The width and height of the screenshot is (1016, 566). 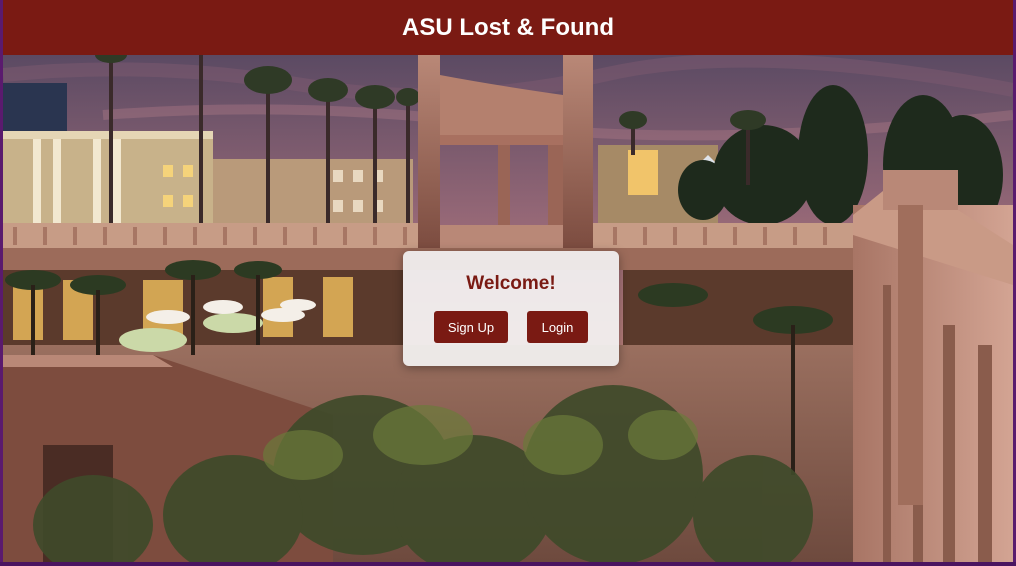 What do you see at coordinates (511, 308) in the screenshot?
I see `welcome-card: Welcome! Sign Up Login` at bounding box center [511, 308].